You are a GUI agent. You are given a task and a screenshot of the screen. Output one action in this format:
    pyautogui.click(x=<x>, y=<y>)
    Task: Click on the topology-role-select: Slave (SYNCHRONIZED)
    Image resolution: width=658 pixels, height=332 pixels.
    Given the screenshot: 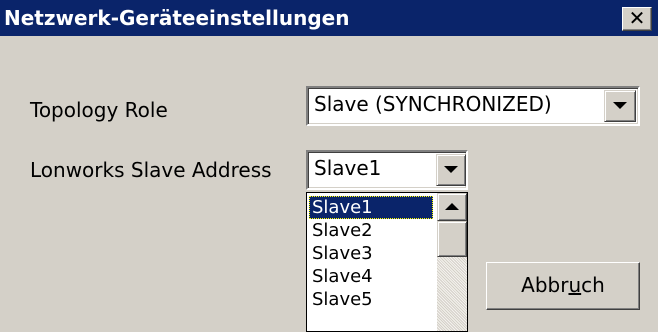 What is the action you would take?
    pyautogui.click(x=473, y=106)
    